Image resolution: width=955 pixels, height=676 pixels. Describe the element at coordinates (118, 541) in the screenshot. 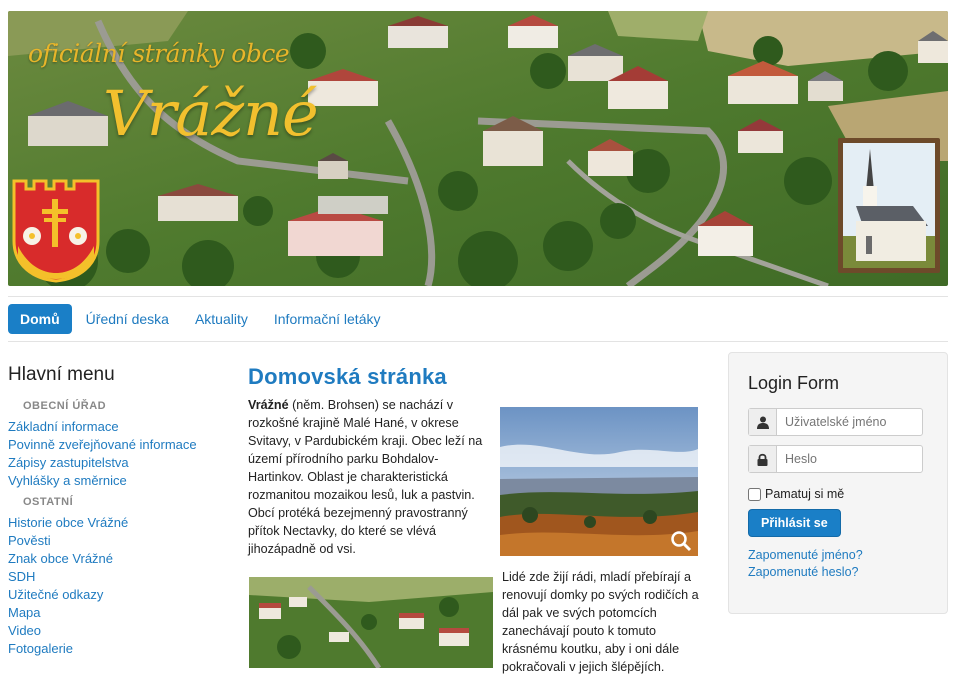

I see `menu-link-legends: Pověsti` at that location.